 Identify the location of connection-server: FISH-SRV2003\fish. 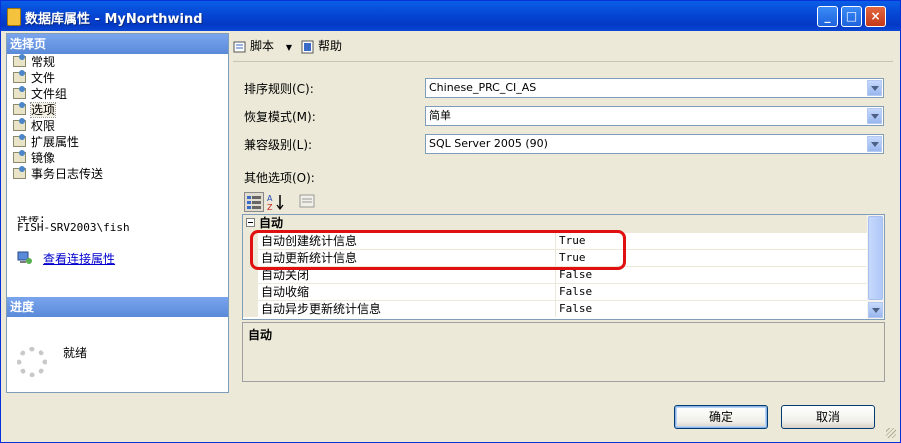
(73, 227).